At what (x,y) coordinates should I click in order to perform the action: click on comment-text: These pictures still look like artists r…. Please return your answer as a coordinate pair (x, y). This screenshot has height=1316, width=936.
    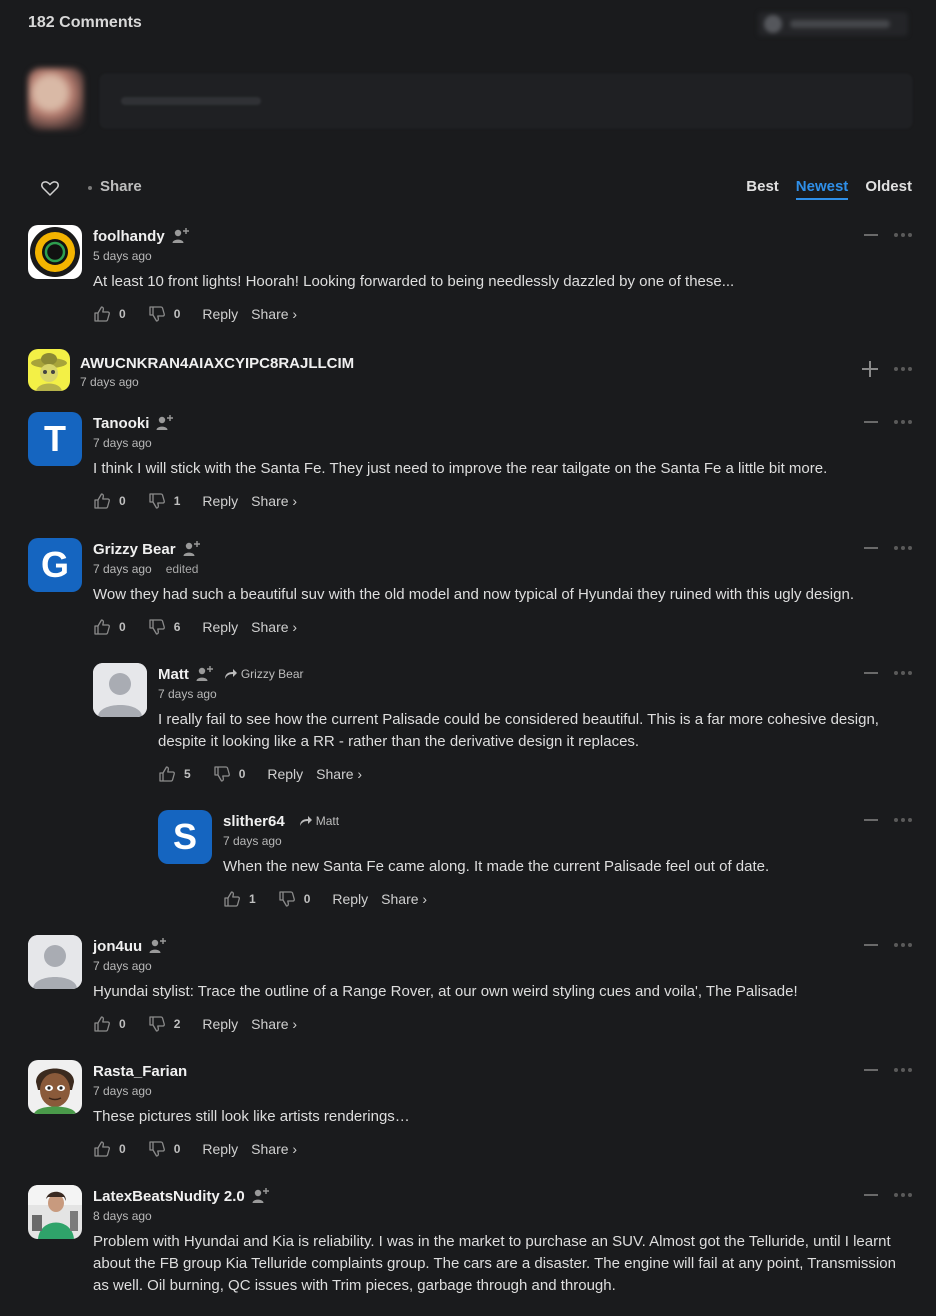
    Looking at the image, I should click on (251, 1116).